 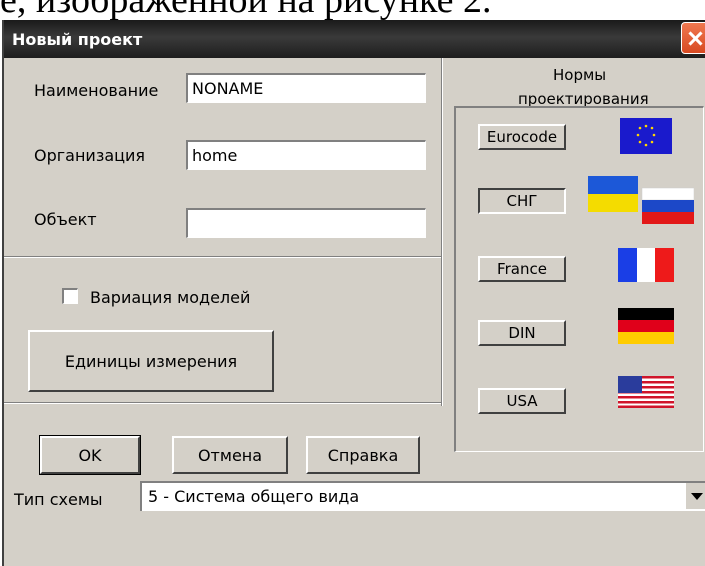 I want to click on scheme-type-label: Тип схемы, so click(x=58, y=499).